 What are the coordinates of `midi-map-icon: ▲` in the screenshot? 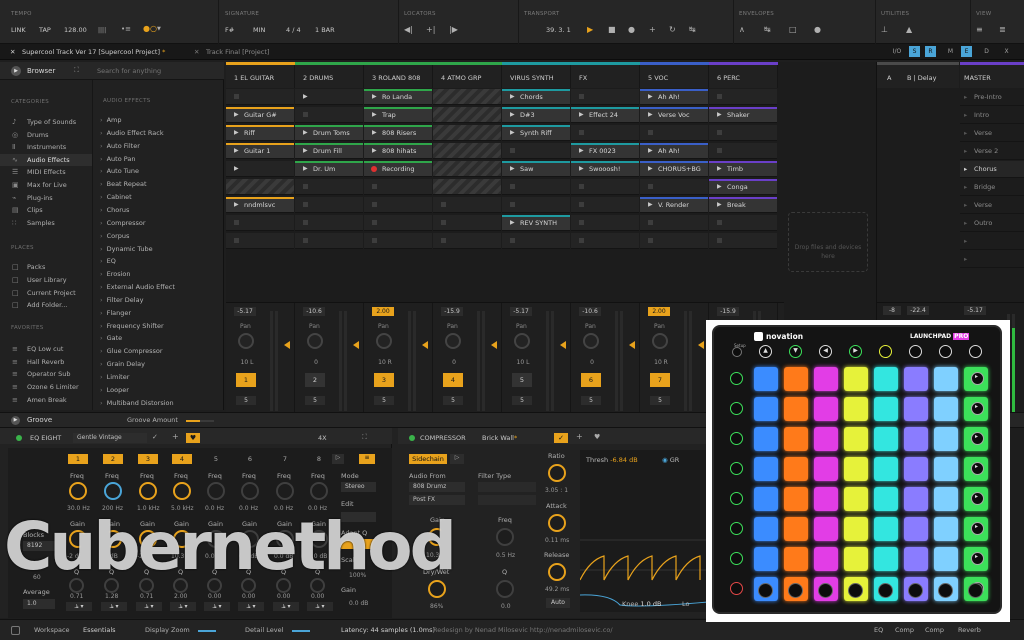 It's located at (909, 29).